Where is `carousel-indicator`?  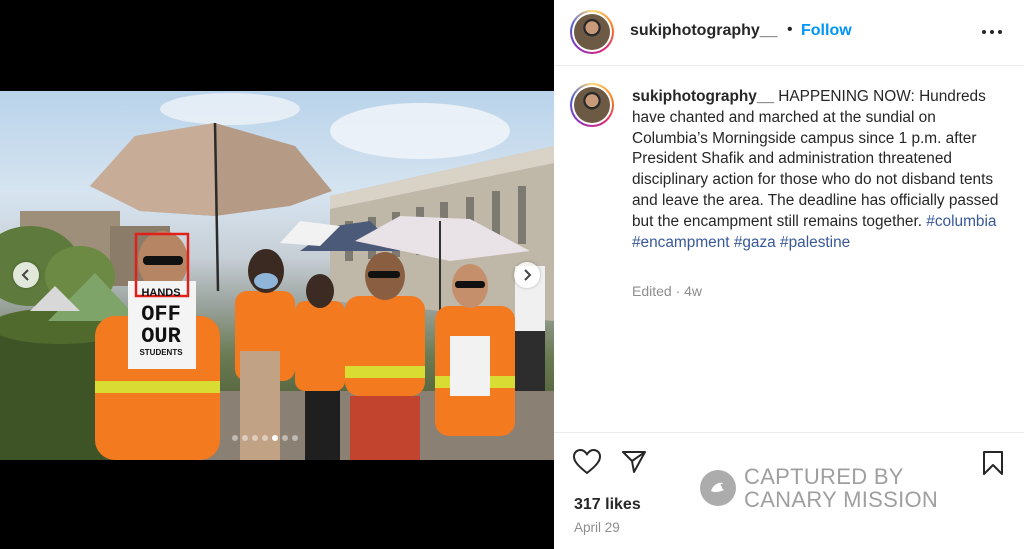 carousel-indicator is located at coordinates (265, 438).